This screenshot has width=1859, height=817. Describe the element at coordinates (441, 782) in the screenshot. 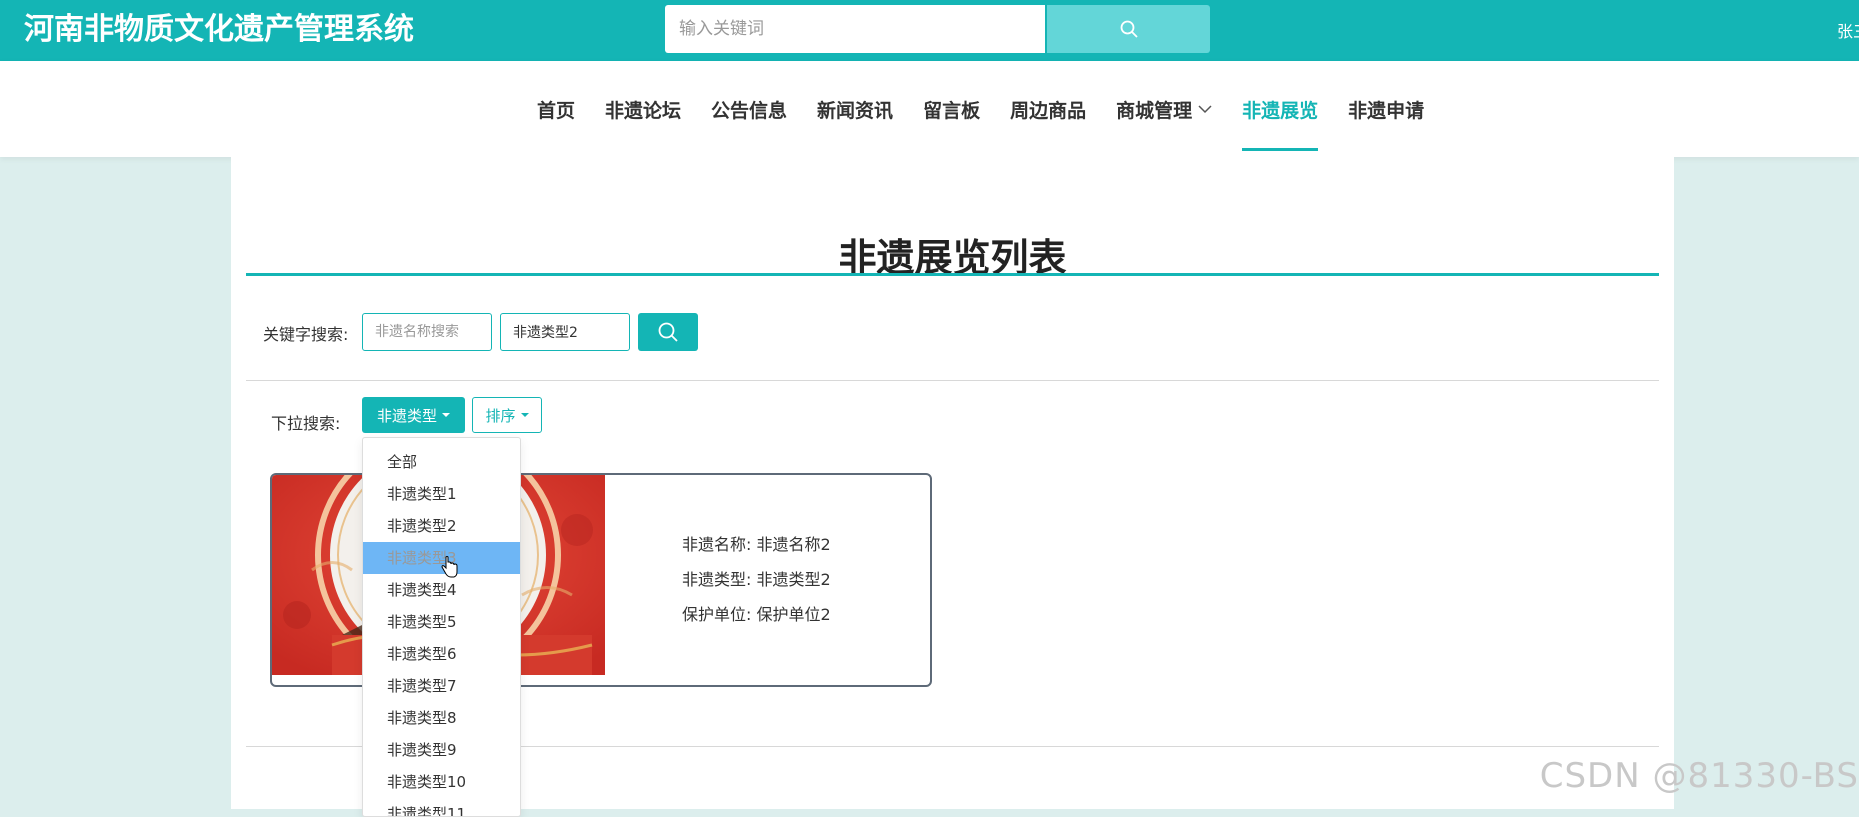

I see `dropdown-option-type10: 非遗类型10` at that location.